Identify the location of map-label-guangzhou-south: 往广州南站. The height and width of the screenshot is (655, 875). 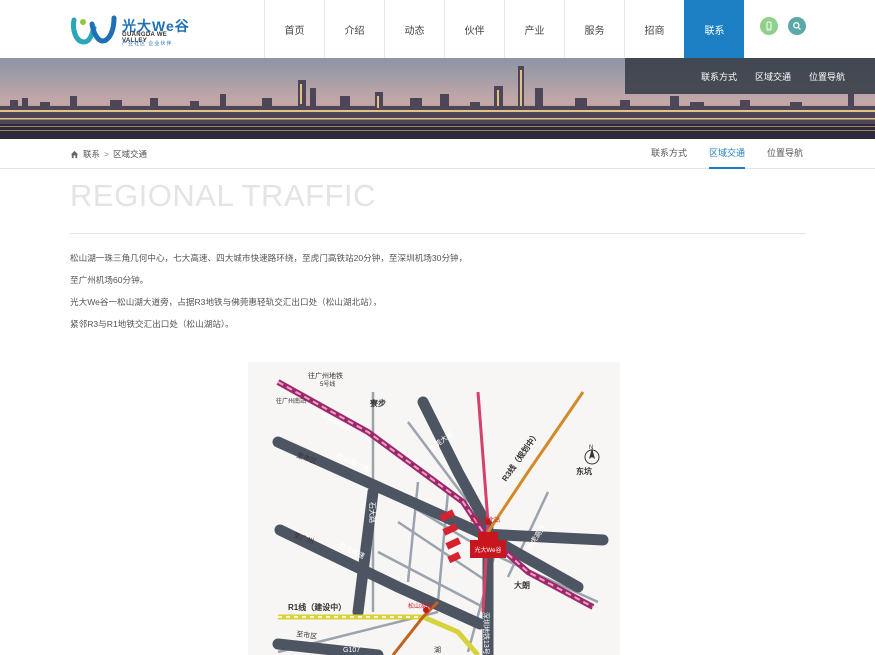
(291, 401).